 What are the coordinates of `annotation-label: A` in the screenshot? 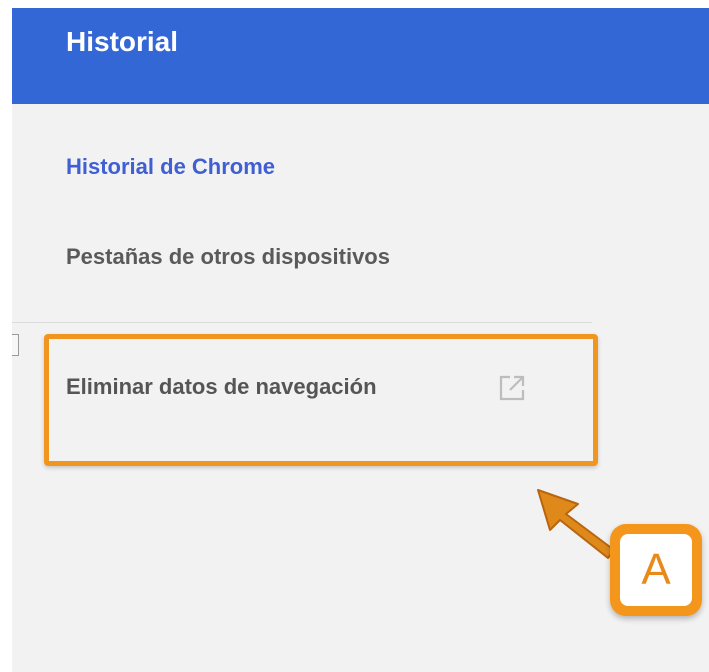 It's located at (656, 570).